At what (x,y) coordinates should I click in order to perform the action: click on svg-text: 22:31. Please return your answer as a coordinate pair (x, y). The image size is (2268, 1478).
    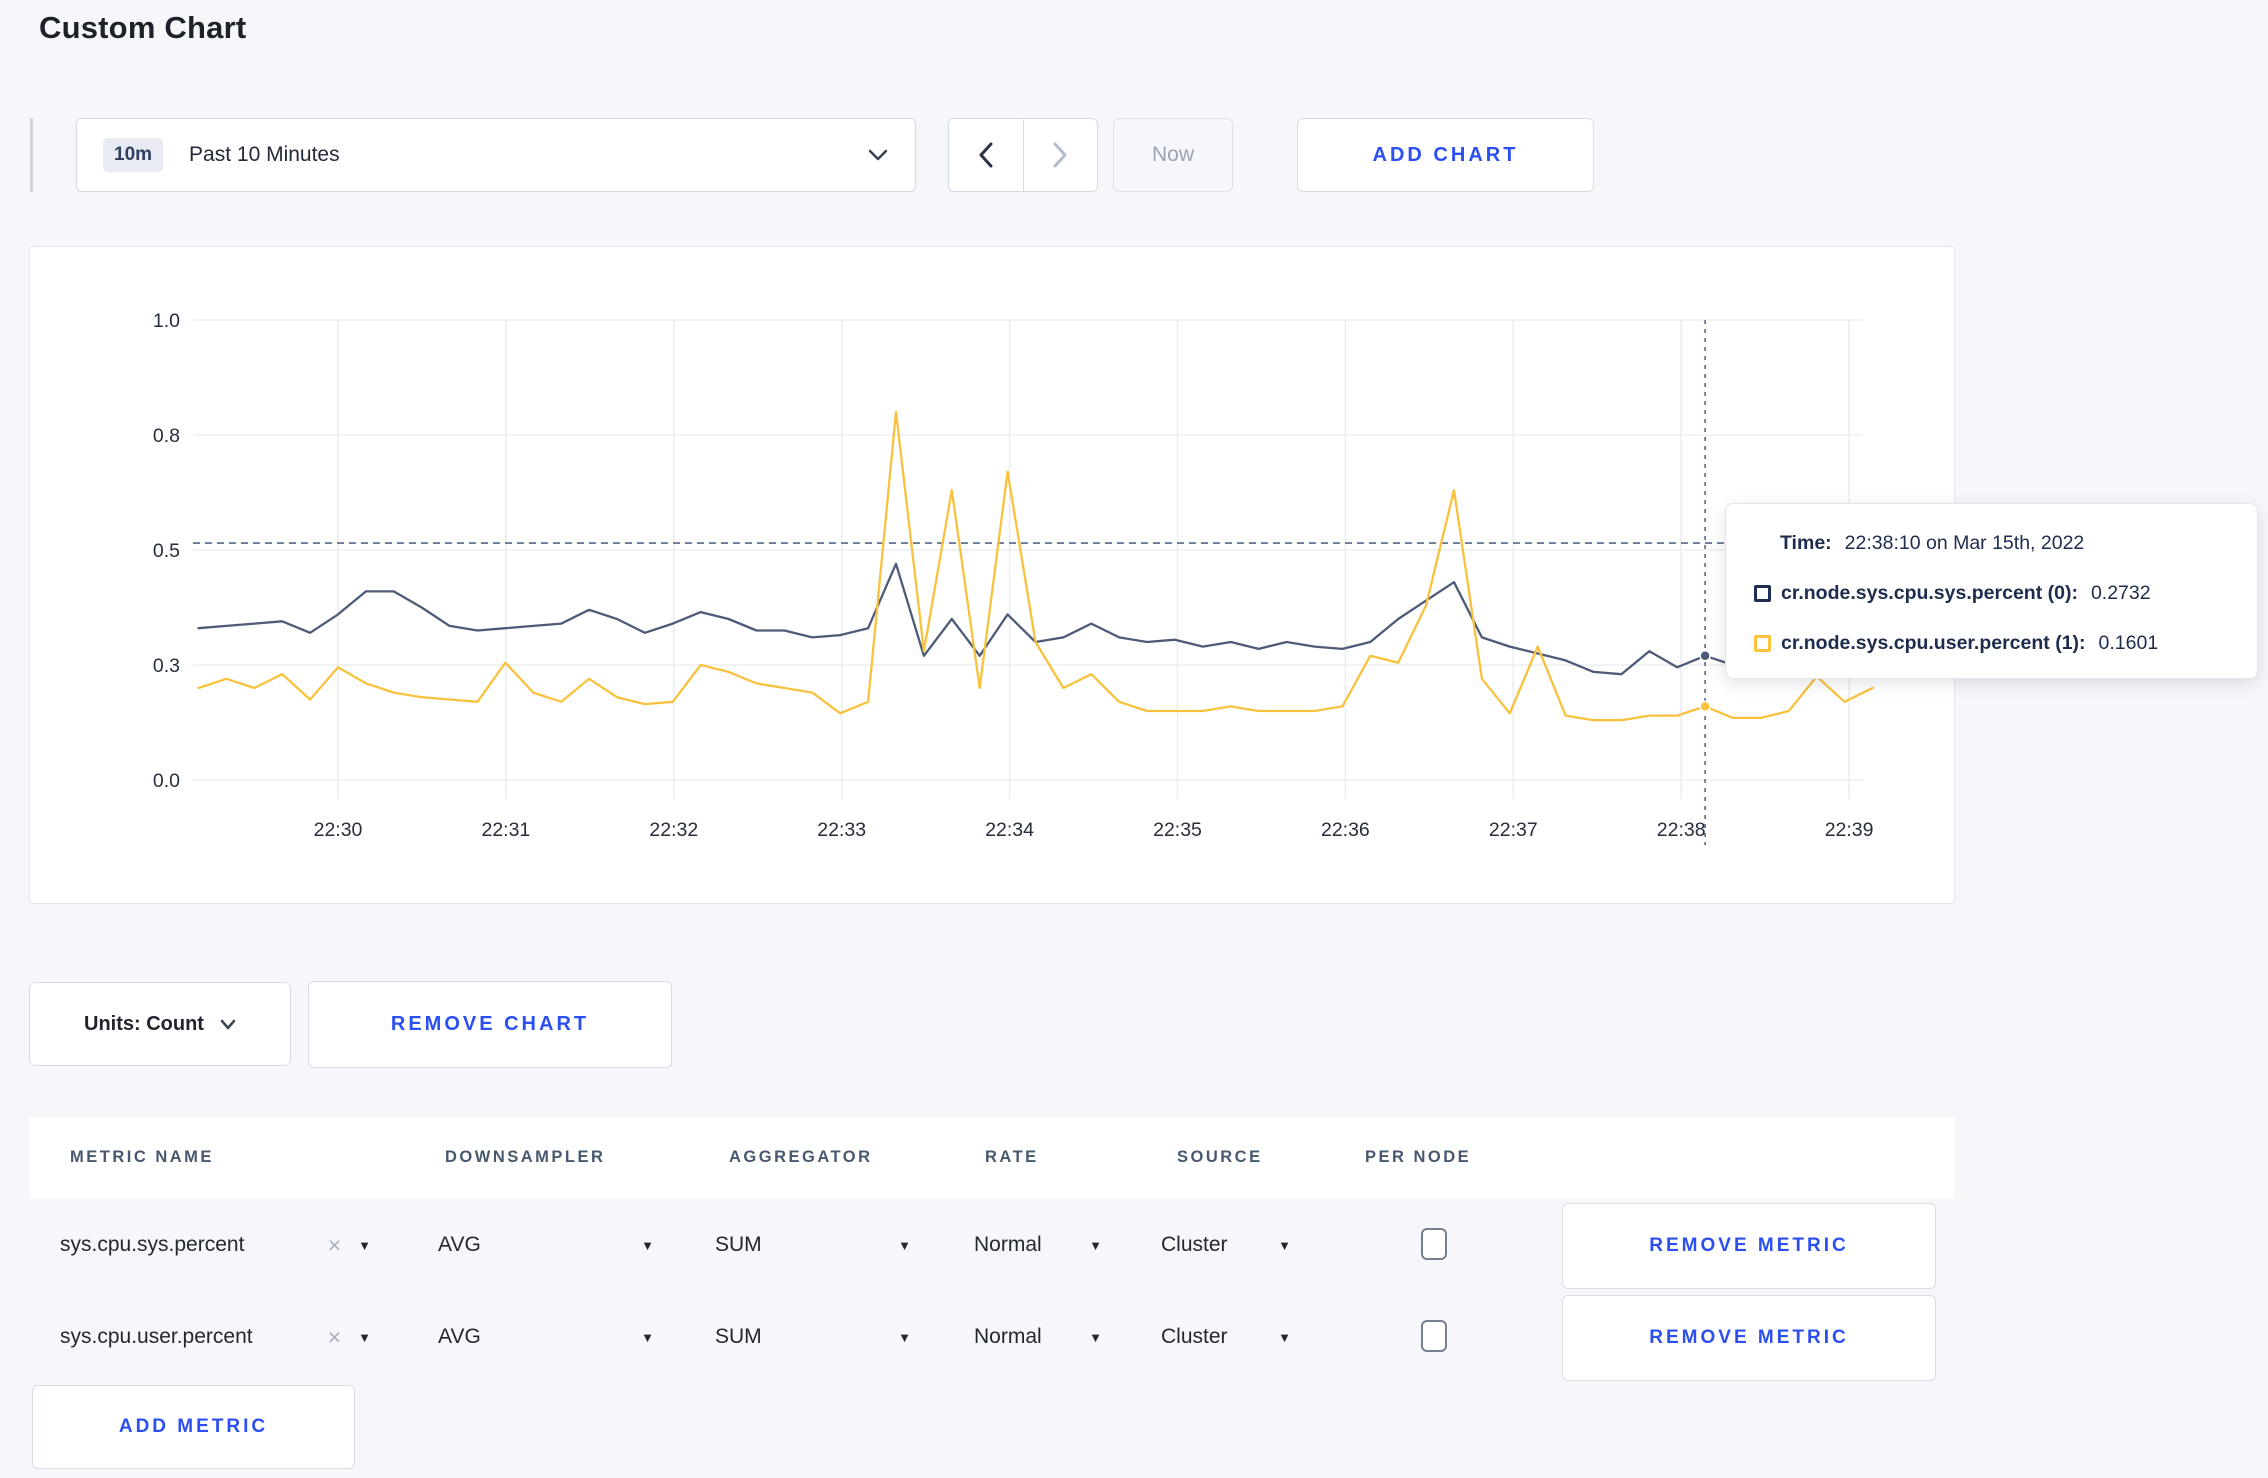
    Looking at the image, I should click on (505, 830).